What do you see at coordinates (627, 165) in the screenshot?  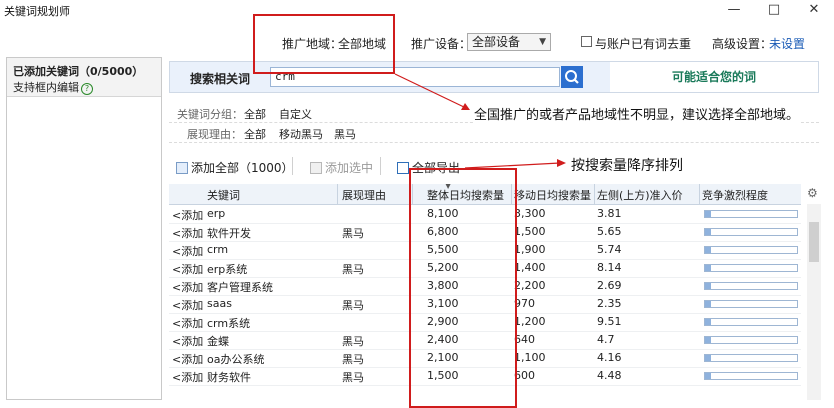 I see `sort-note: 按搜索量降序排列` at bounding box center [627, 165].